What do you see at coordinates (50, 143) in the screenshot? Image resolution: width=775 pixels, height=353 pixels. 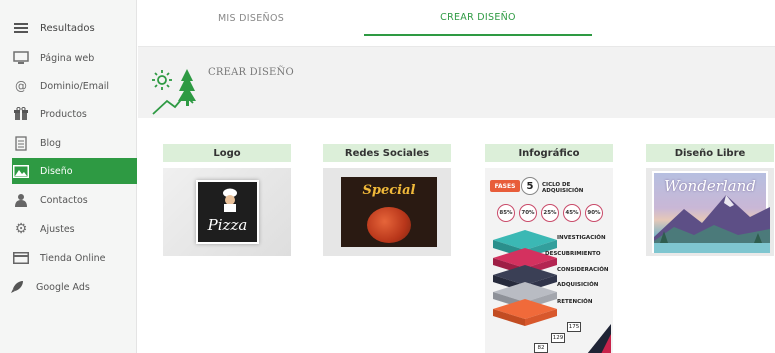 I see `sidebar-item-label: Blog` at bounding box center [50, 143].